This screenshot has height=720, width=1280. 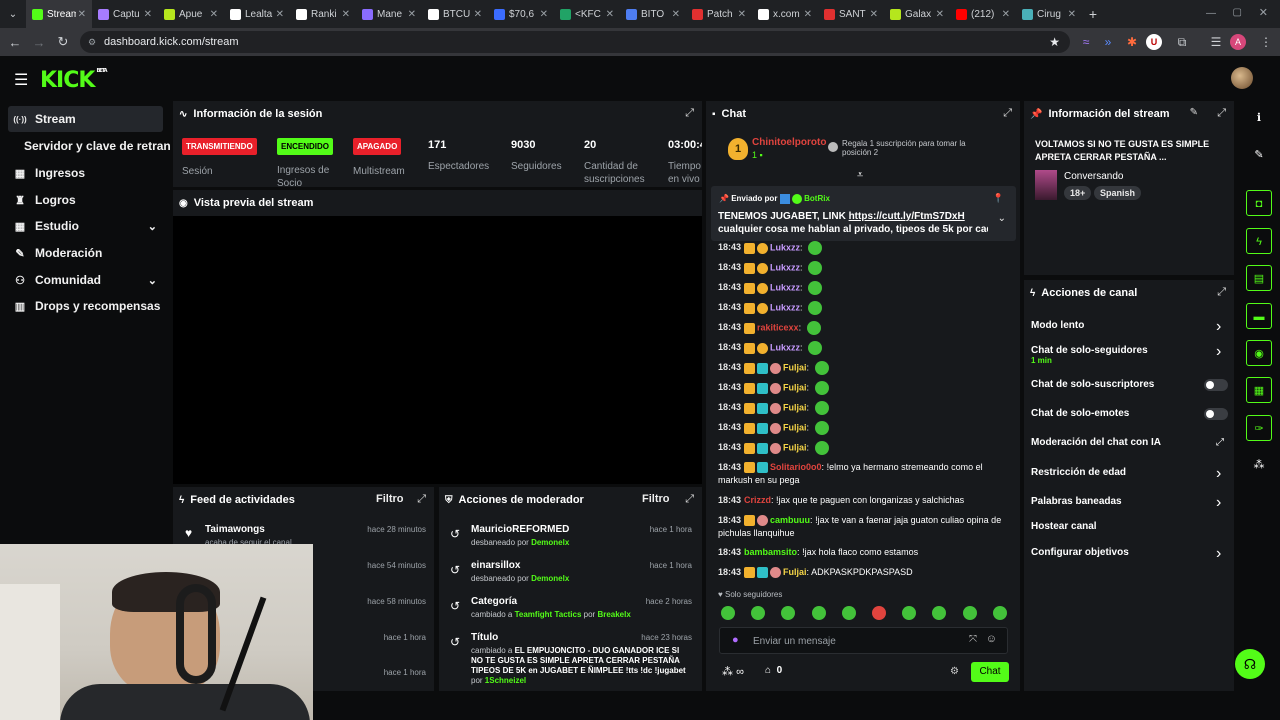 I want to click on kick-logo: KICK BETA, so click(x=74, y=80).